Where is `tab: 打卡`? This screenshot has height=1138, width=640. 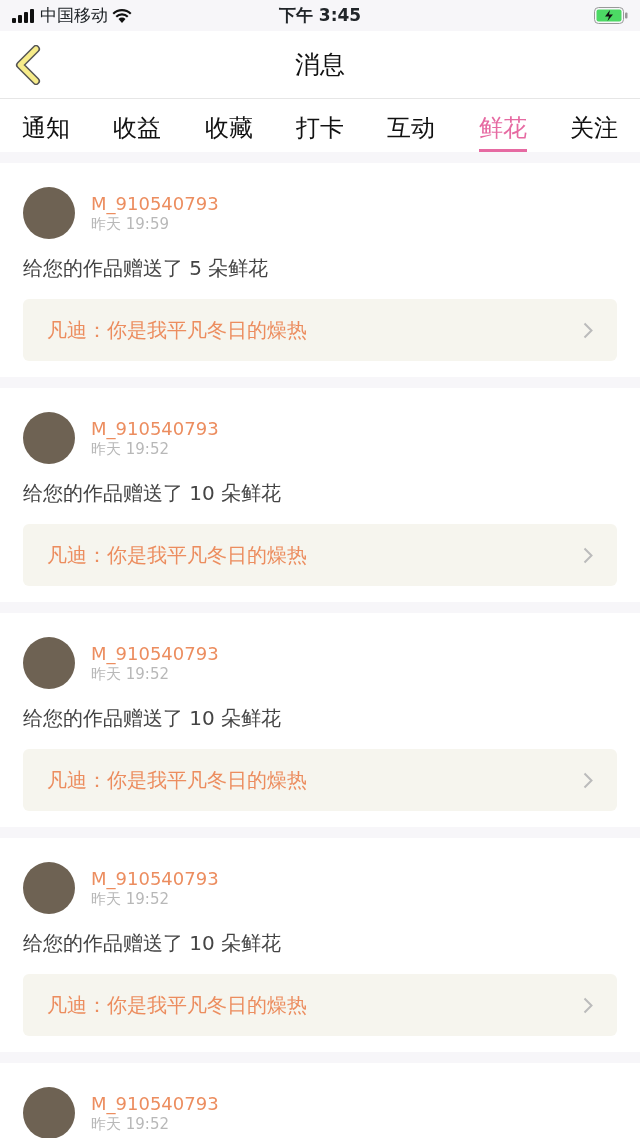
tab: 打卡 is located at coordinates (319, 133).